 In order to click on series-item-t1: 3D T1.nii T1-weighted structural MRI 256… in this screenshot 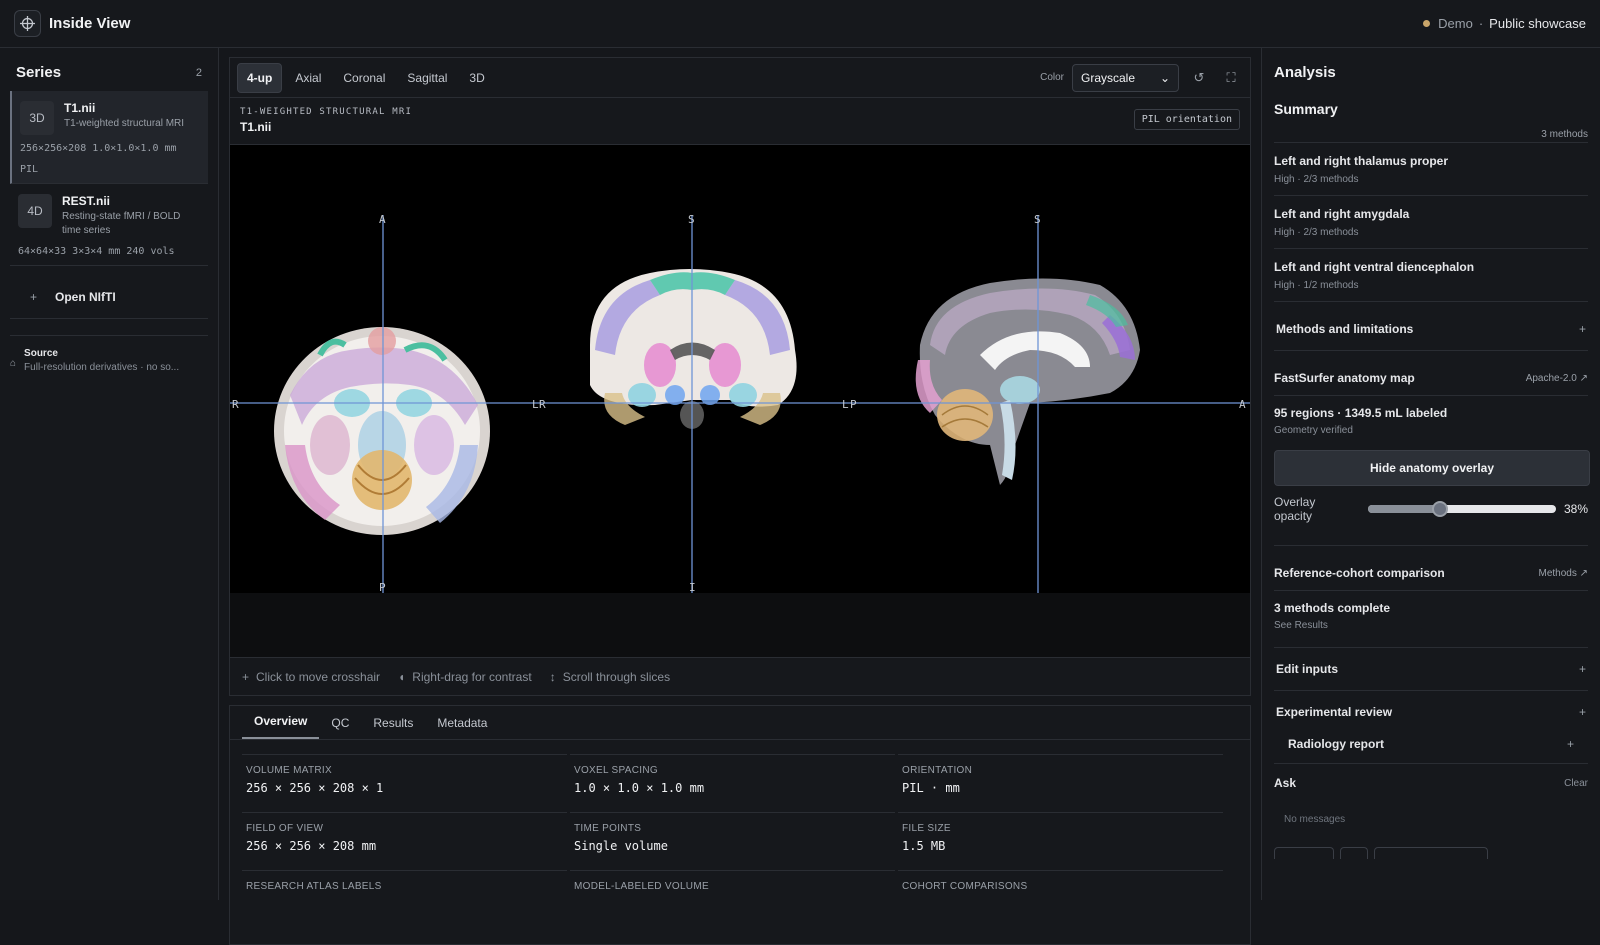, I will do `click(109, 137)`.